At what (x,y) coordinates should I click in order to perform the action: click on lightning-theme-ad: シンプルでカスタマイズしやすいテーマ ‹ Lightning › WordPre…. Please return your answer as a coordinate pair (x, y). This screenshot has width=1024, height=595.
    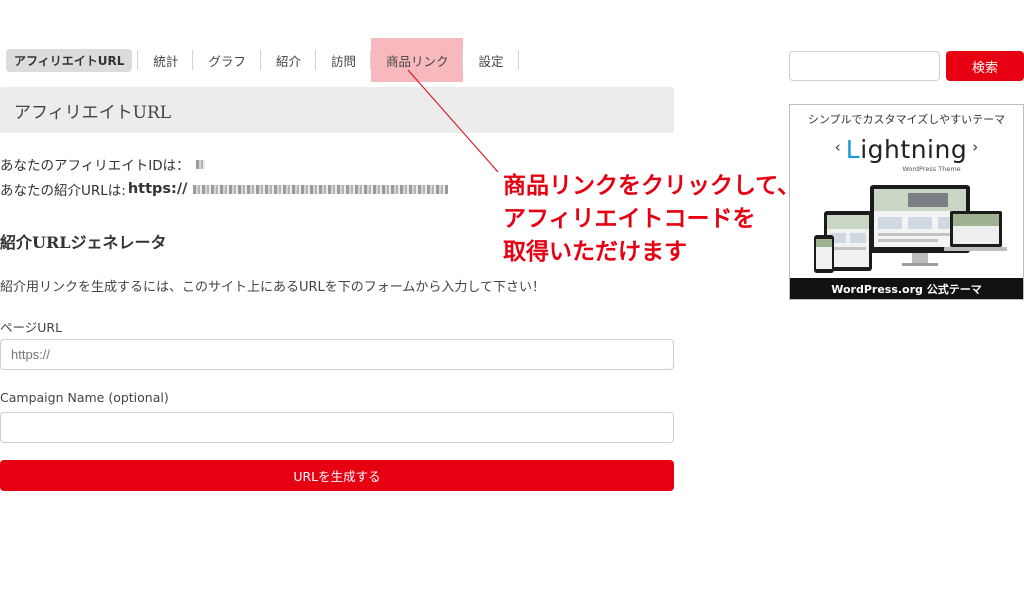
    Looking at the image, I should click on (906, 202).